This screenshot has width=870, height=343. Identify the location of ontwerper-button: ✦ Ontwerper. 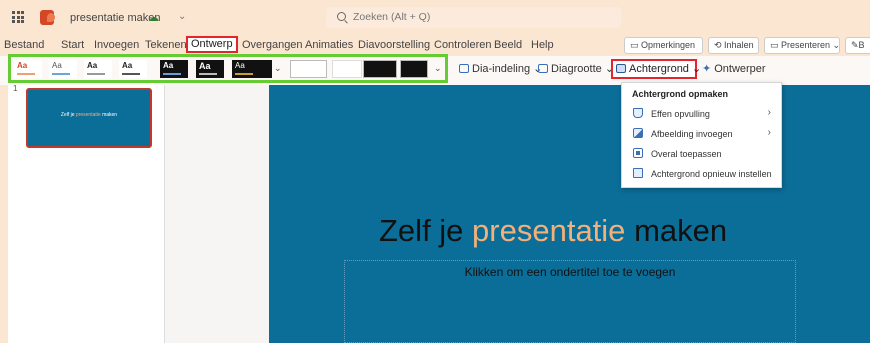
(734, 68).